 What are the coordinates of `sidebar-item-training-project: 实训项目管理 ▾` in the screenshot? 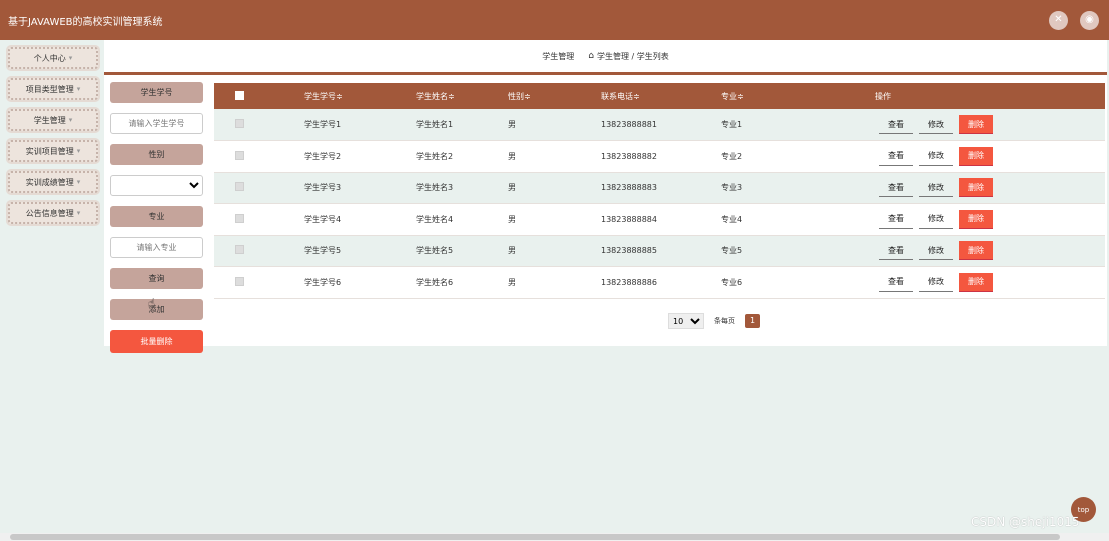 It's located at (53, 151).